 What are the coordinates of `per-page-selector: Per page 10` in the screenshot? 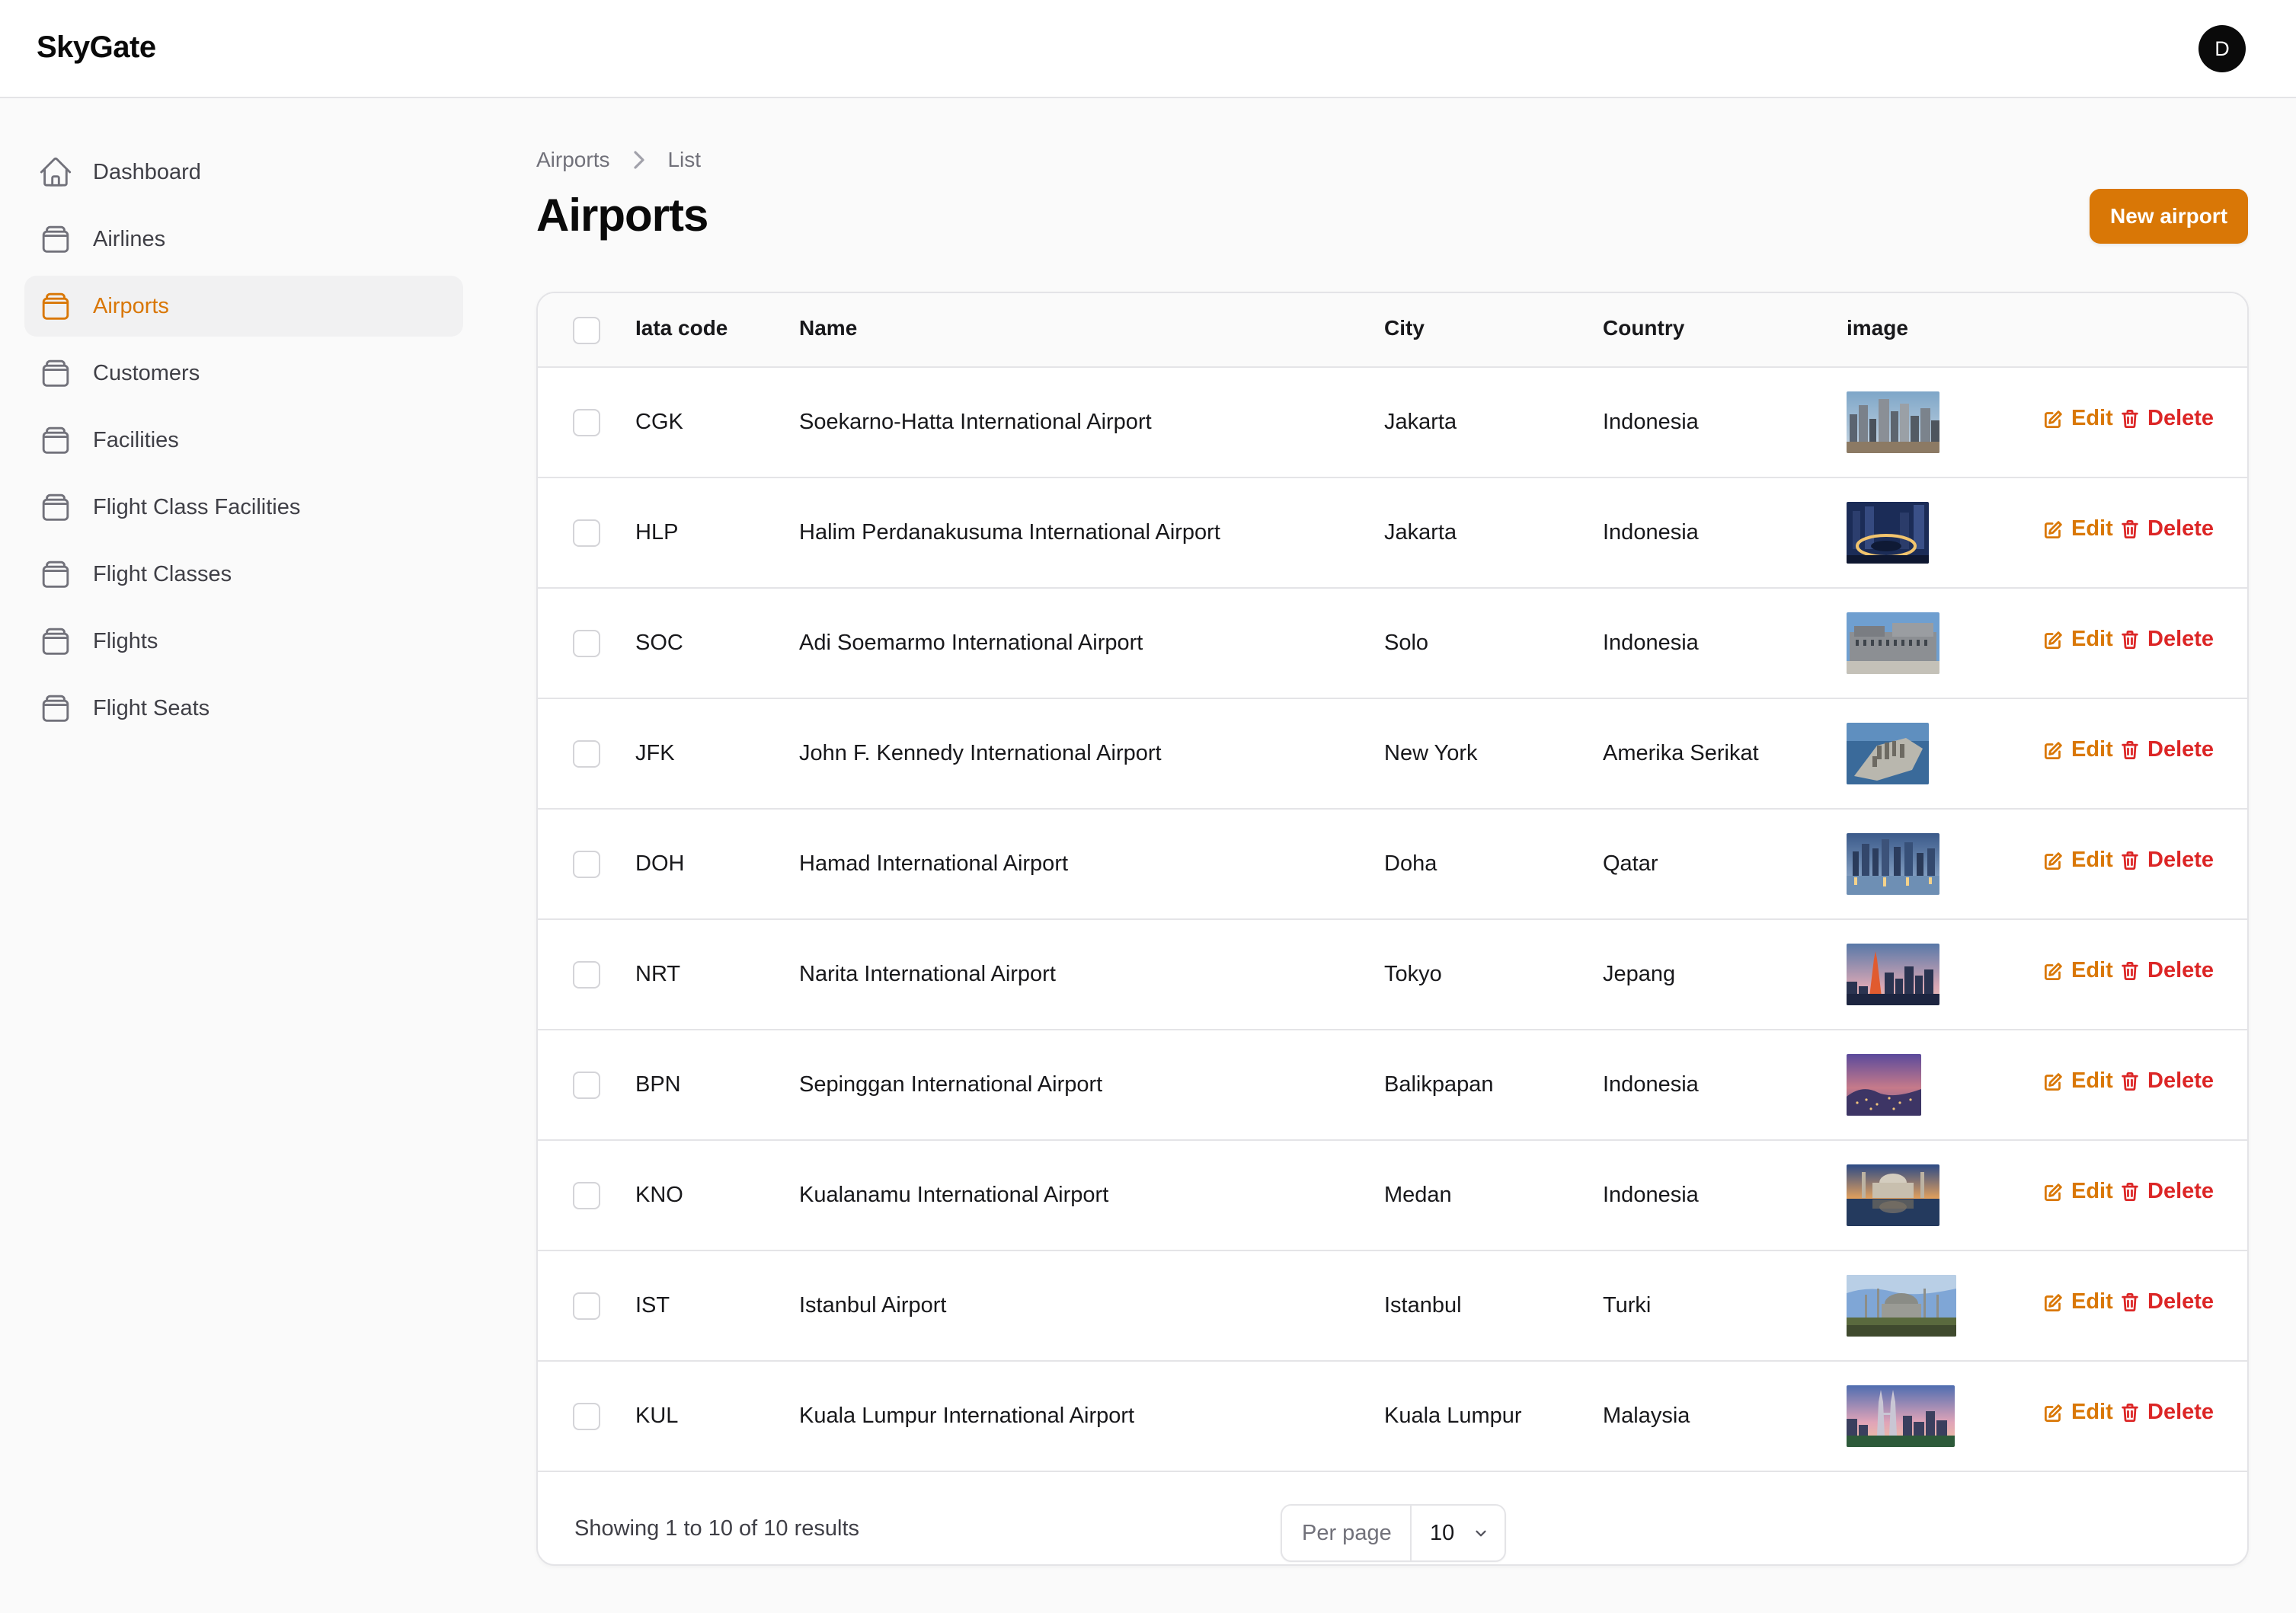 It's located at (1393, 1533).